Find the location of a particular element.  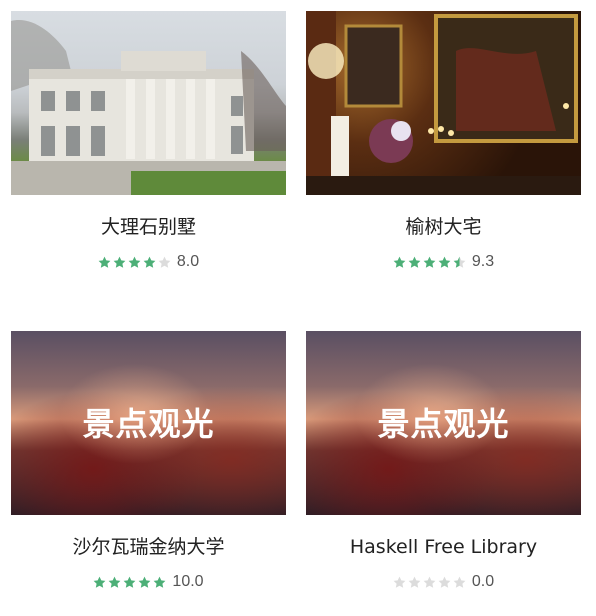

interior-illustration is located at coordinates (443, 103).